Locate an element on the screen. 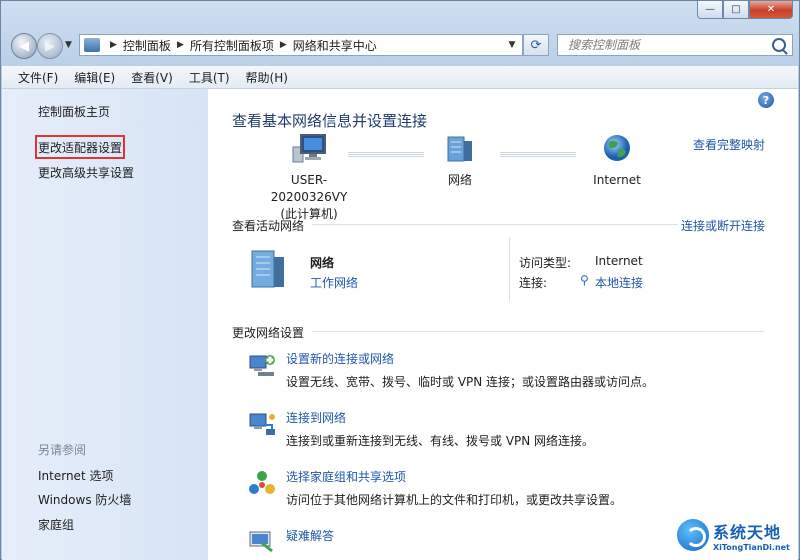  change-settings-heading: 更改网络设置 is located at coordinates (268, 333).